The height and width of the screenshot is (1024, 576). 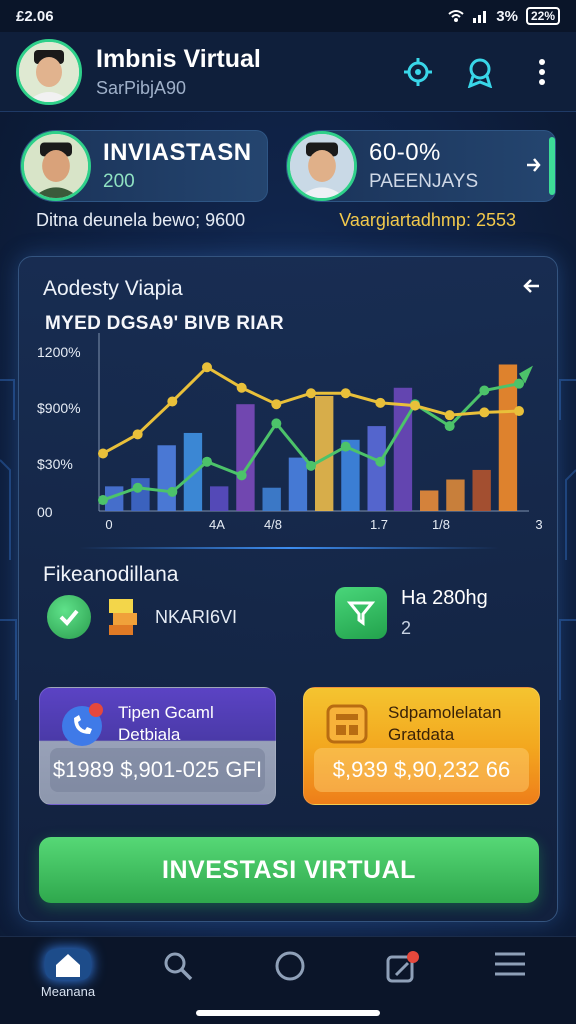 I want to click on gear-icon, so click(x=418, y=71).